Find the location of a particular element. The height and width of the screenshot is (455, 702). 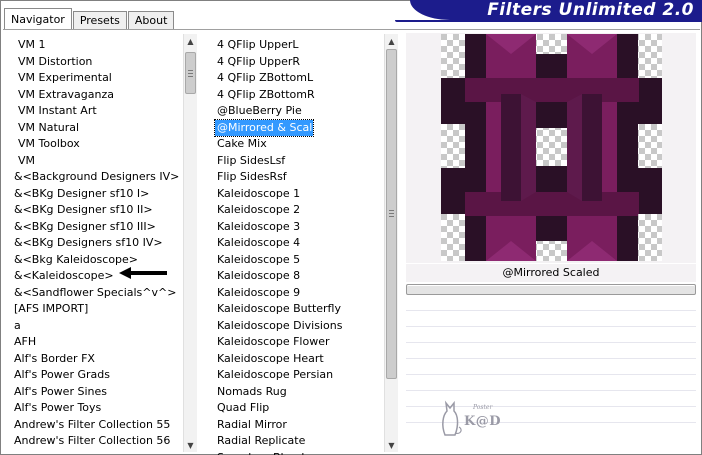

filter-item: Quad Flip is located at coordinates (265, 408).